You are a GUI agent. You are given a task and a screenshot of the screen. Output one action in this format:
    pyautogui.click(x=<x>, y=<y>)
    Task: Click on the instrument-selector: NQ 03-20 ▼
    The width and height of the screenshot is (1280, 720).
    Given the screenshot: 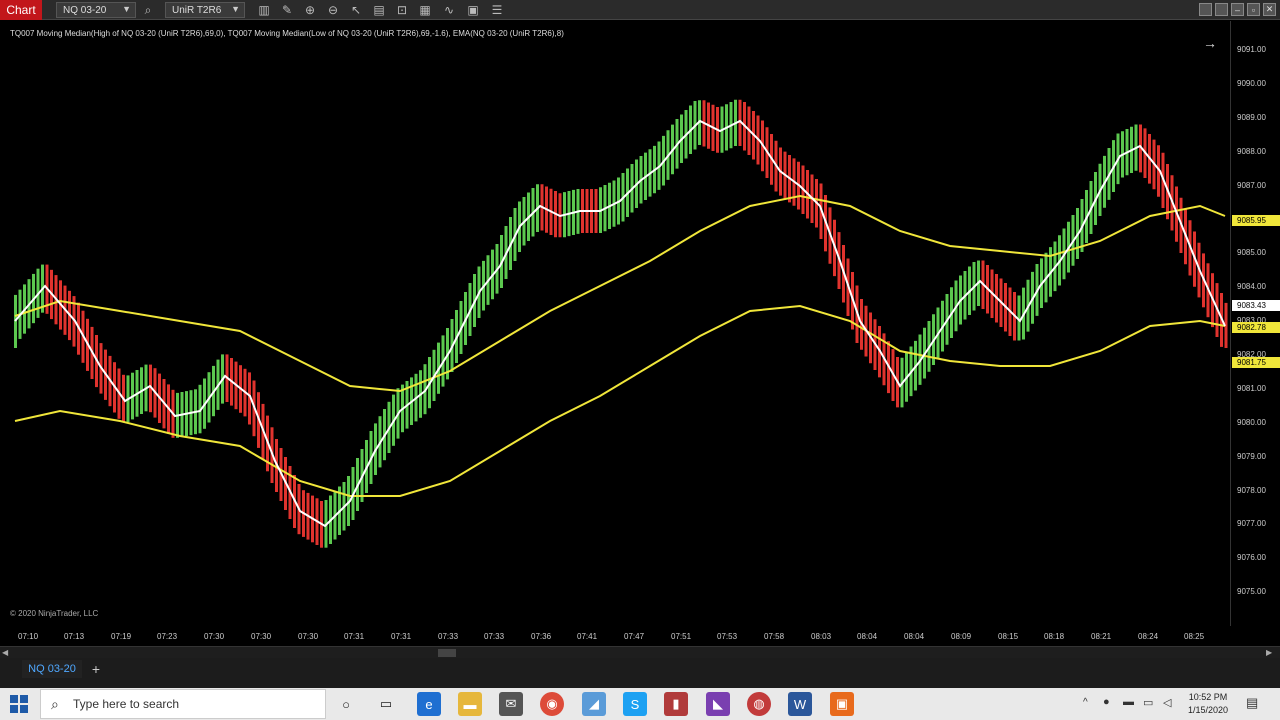 What is the action you would take?
    pyautogui.click(x=96, y=10)
    